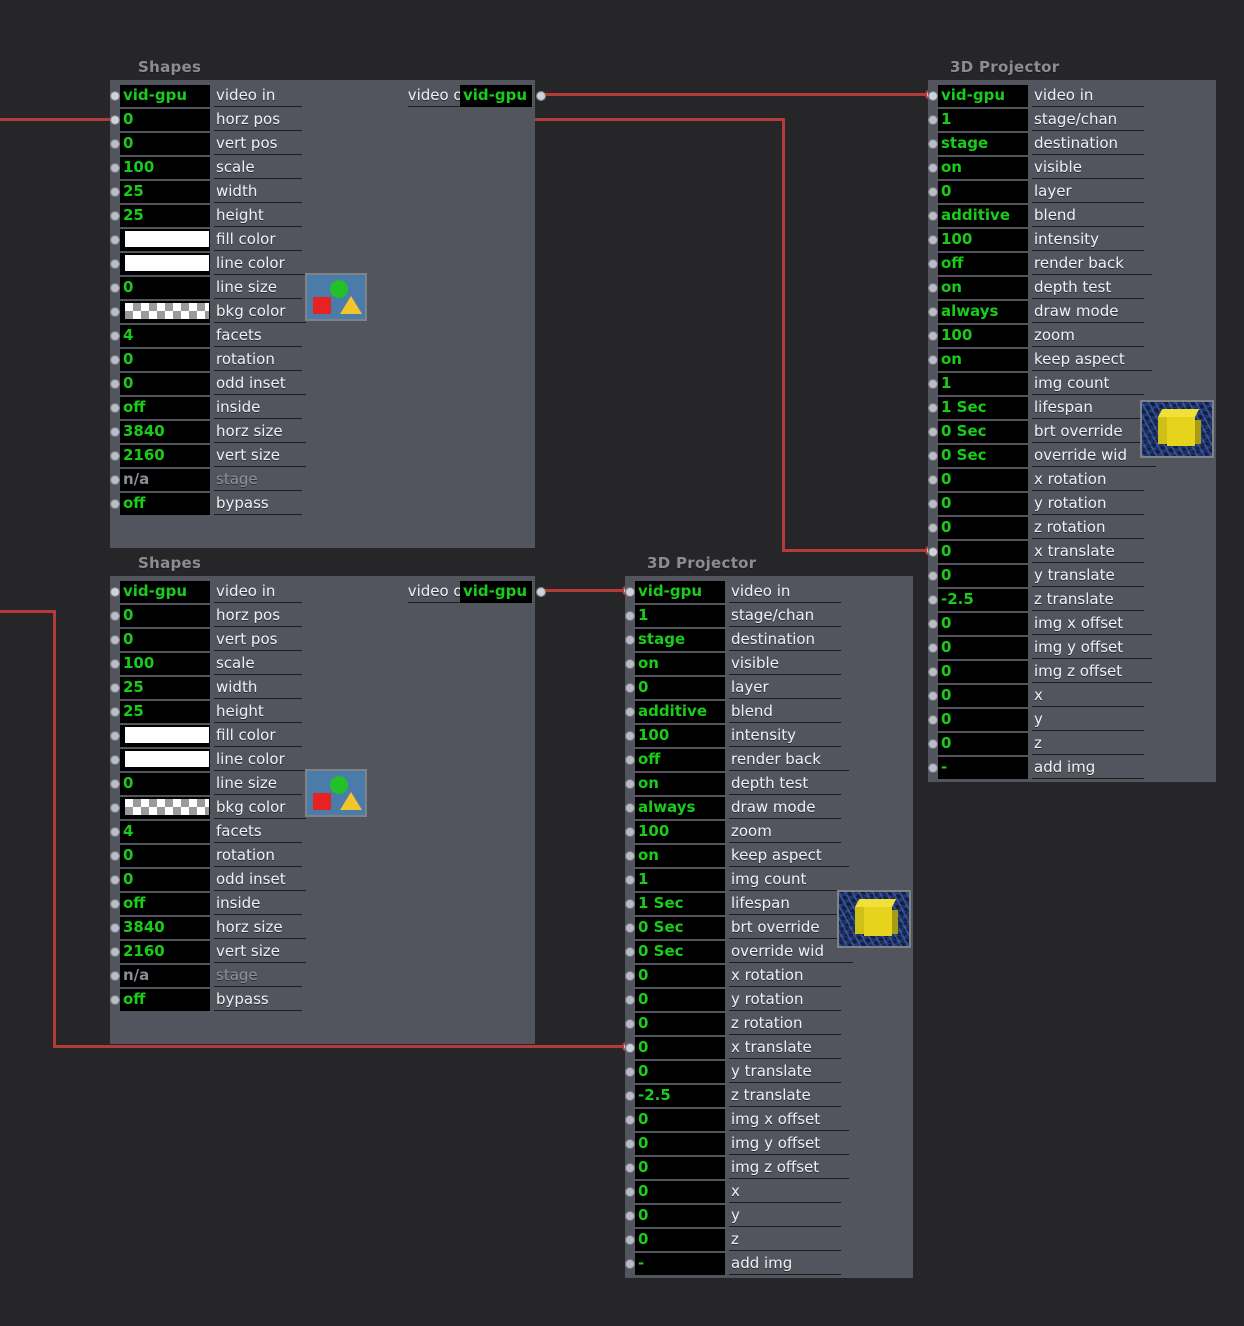 This screenshot has width=1244, height=1326. I want to click on cube-preview-thumbnail, so click(1177, 429).